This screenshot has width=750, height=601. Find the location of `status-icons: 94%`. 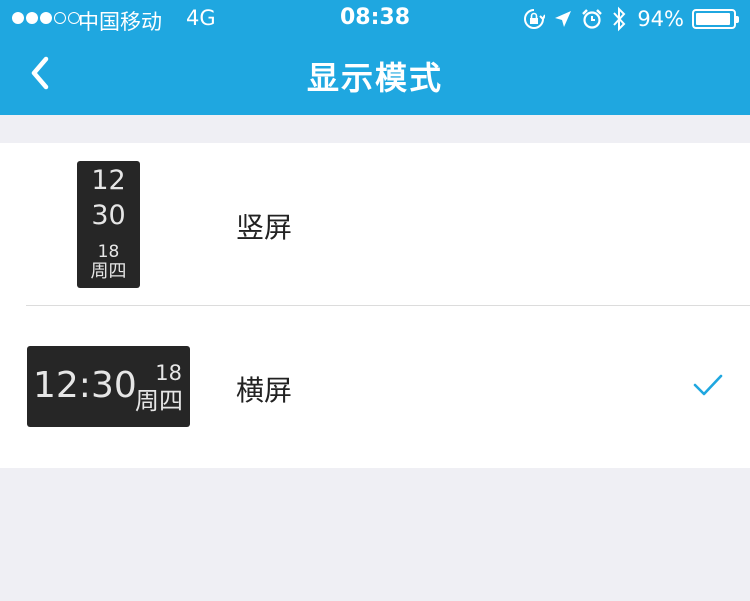

status-icons: 94% is located at coordinates (631, 19).